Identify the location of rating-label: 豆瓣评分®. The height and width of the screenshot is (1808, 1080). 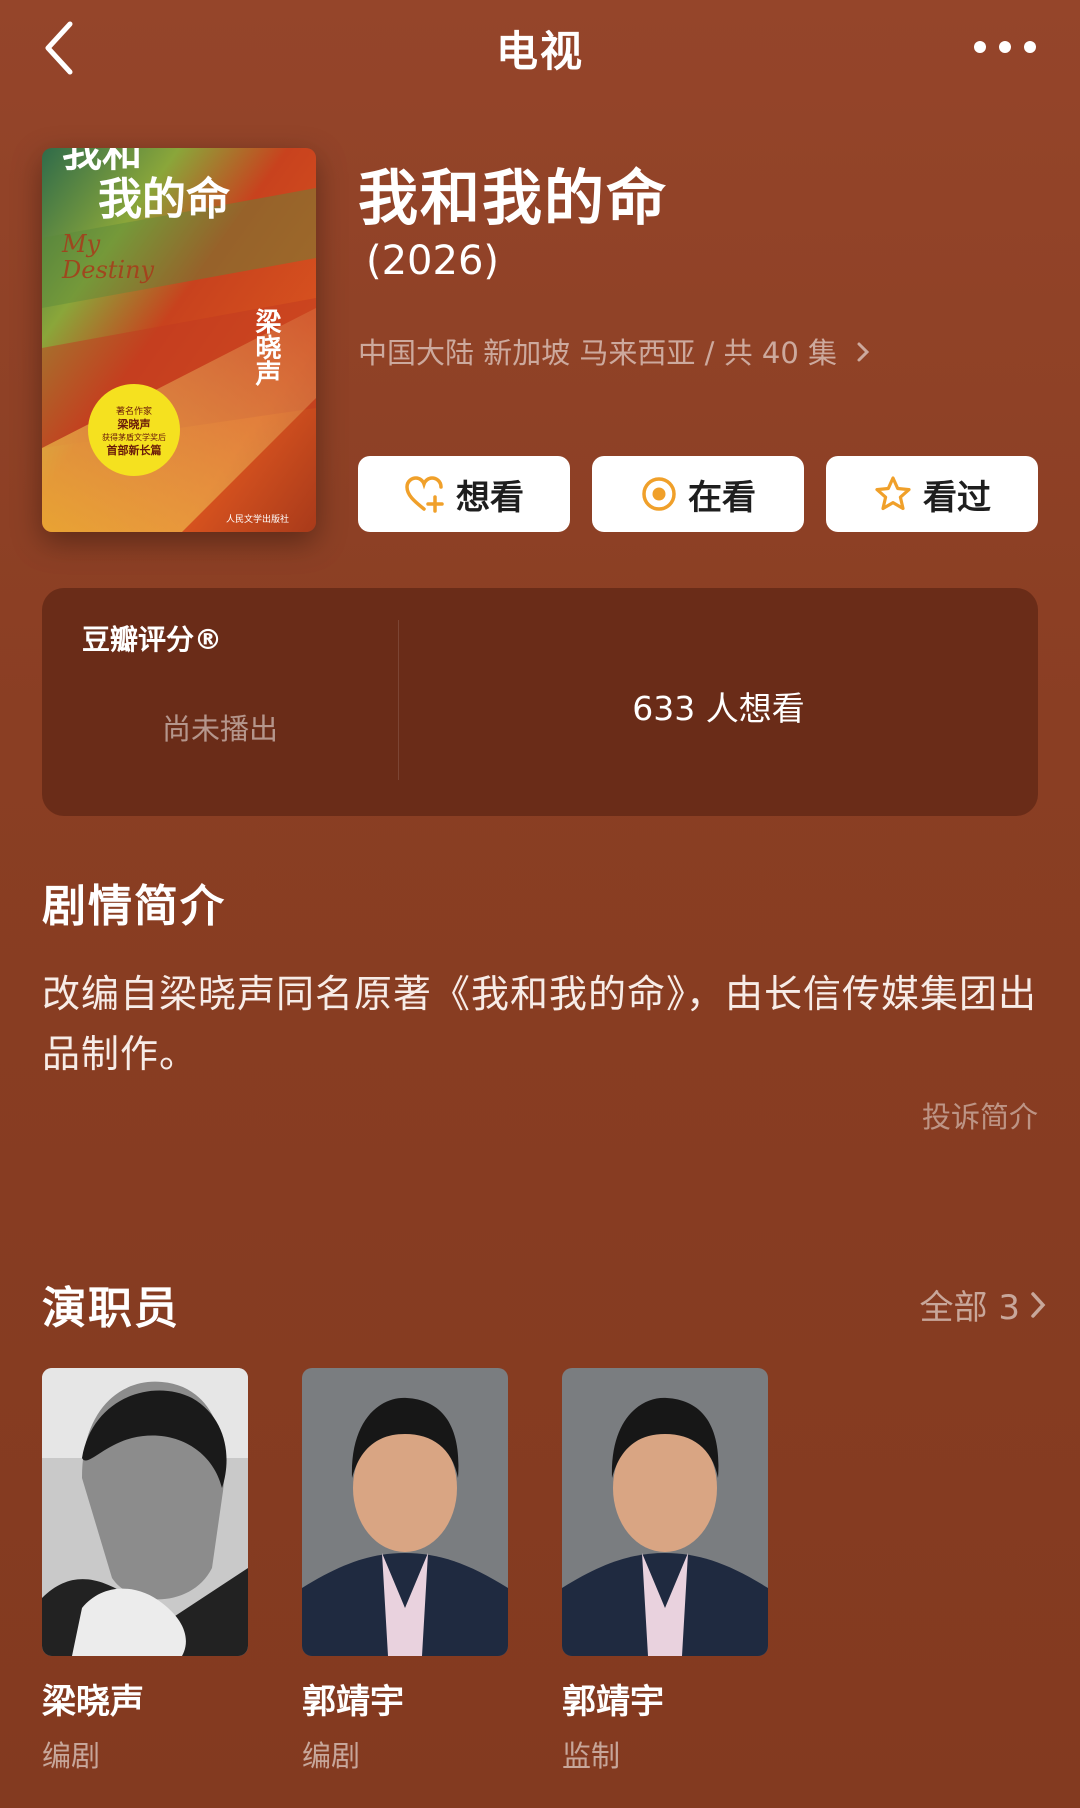
(152, 639).